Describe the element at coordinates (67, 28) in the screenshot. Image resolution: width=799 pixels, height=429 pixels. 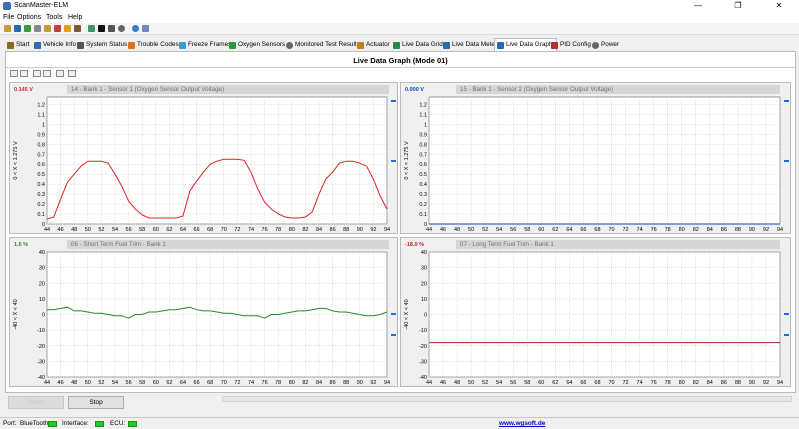
I see `log-icon` at that location.